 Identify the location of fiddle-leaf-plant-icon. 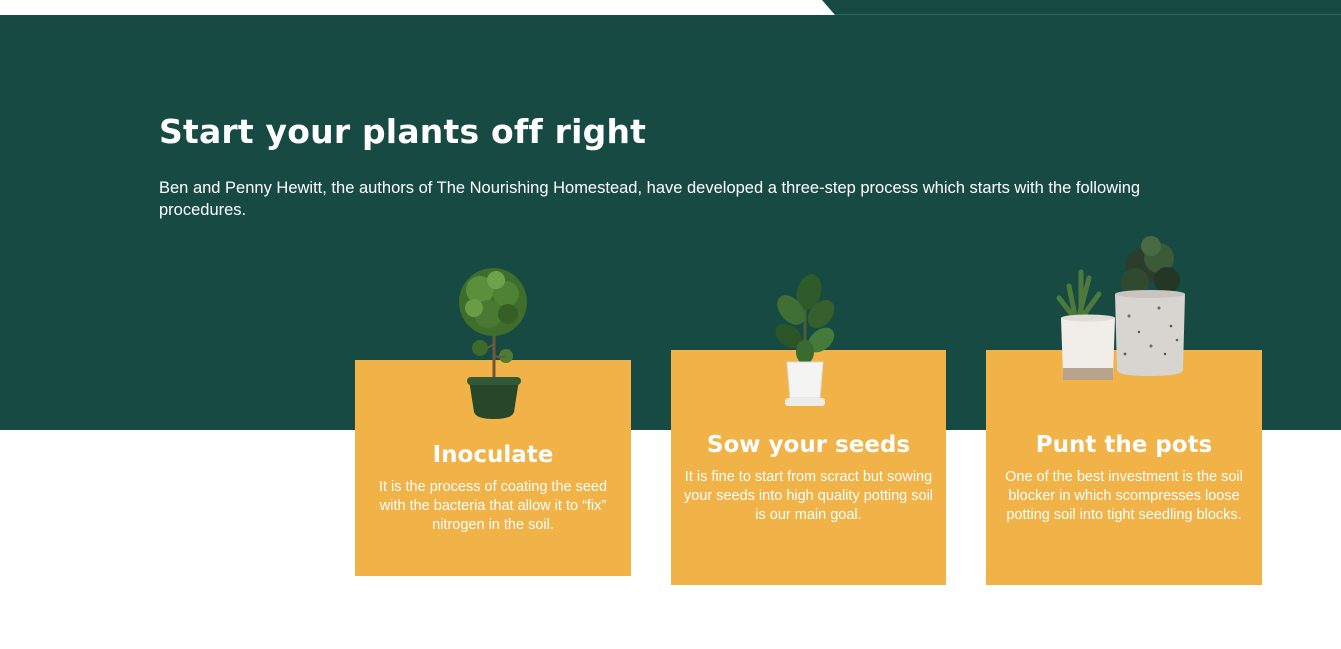
(805, 340).